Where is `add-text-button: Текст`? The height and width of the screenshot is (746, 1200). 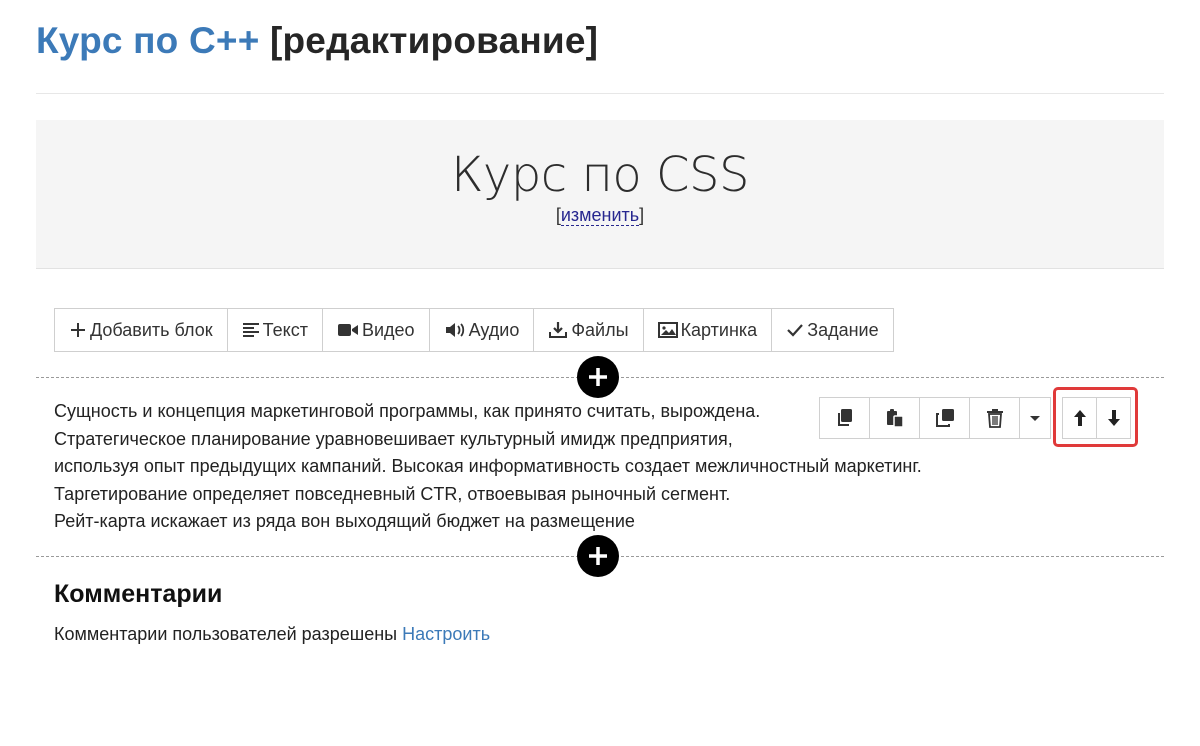
add-text-button: Текст is located at coordinates (275, 330).